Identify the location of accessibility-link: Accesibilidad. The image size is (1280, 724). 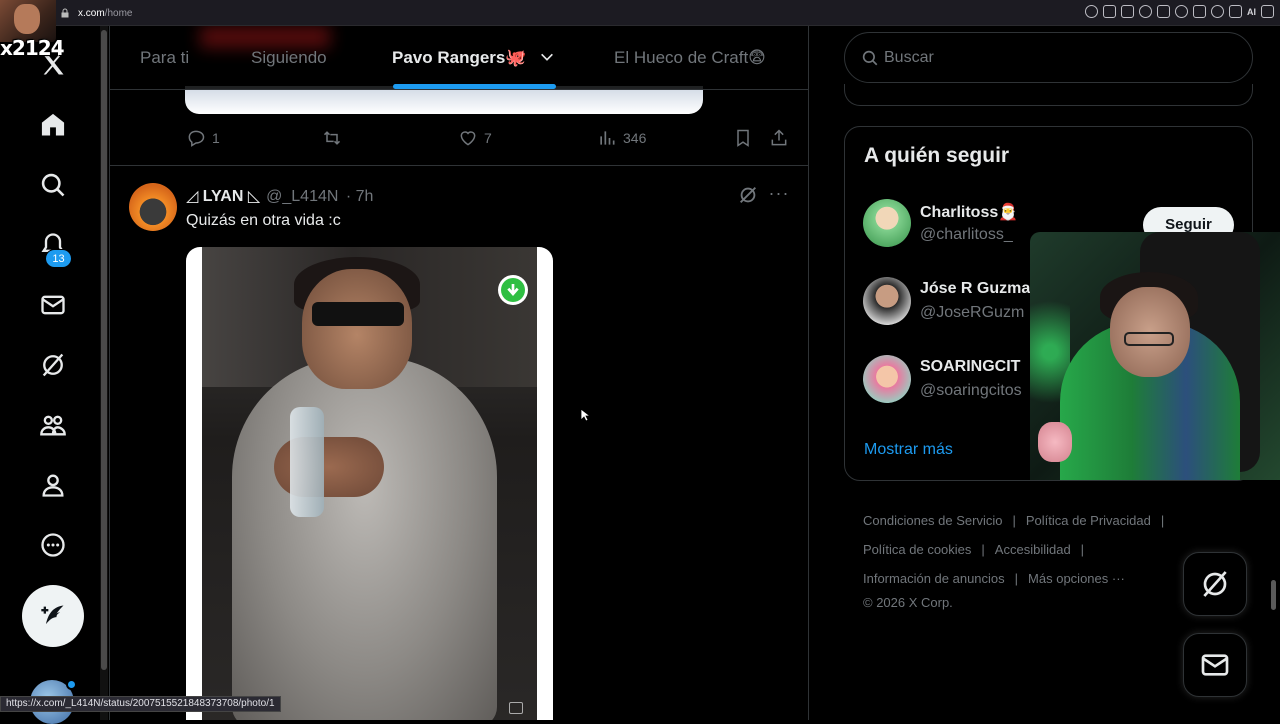
(1033, 549).